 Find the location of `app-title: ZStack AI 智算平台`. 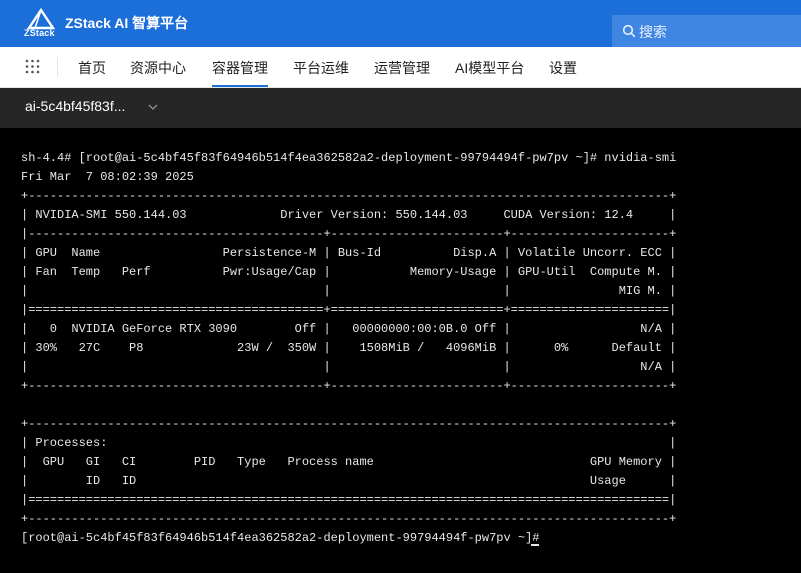

app-title: ZStack AI 智算平台 is located at coordinates (127, 23).